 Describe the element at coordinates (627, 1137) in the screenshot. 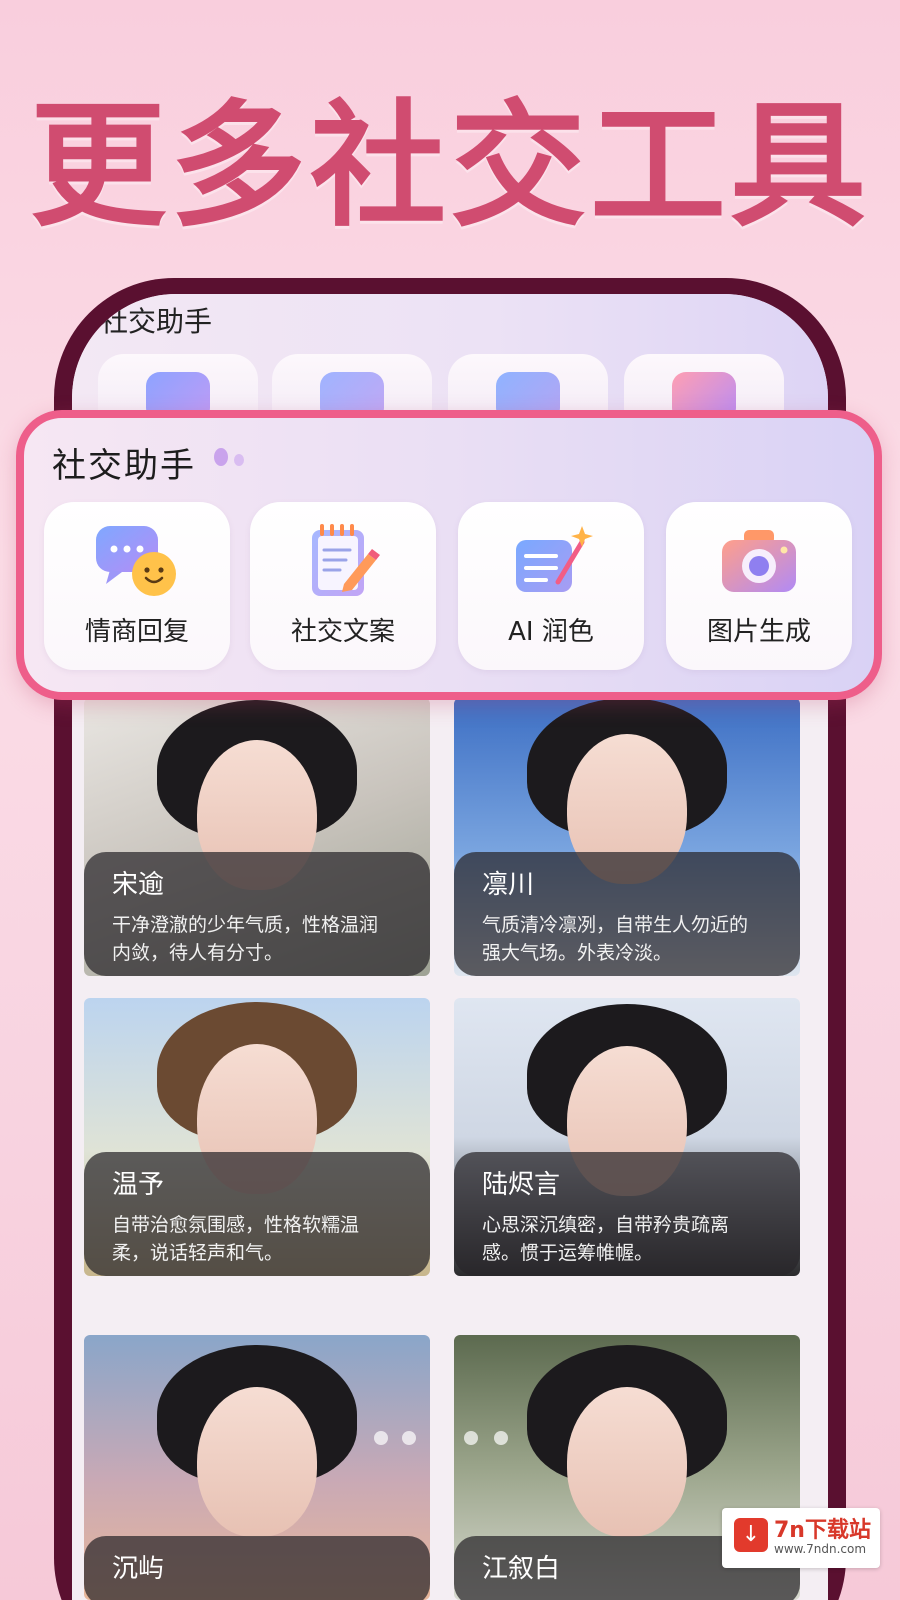

I see `character-card: 陆烬言 心思深沉缜密，自带矜贵疏离 感。惯于运筹帷幄。` at that location.